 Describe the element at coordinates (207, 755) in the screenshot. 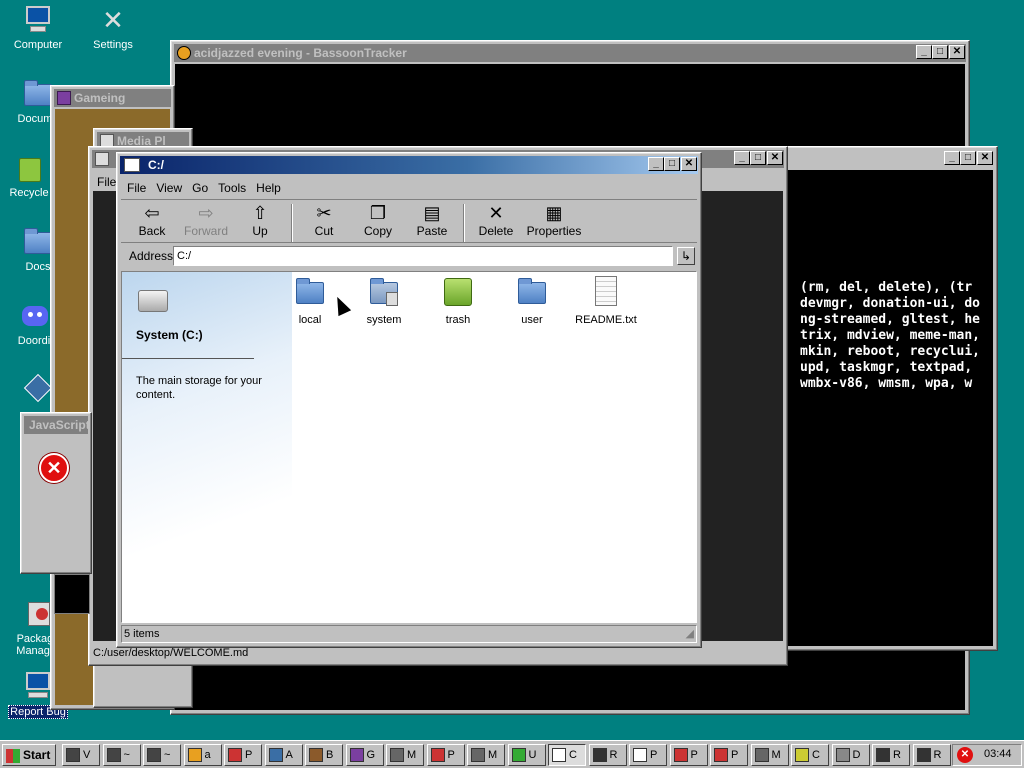

I see `taskbar-button-label: a` at that location.